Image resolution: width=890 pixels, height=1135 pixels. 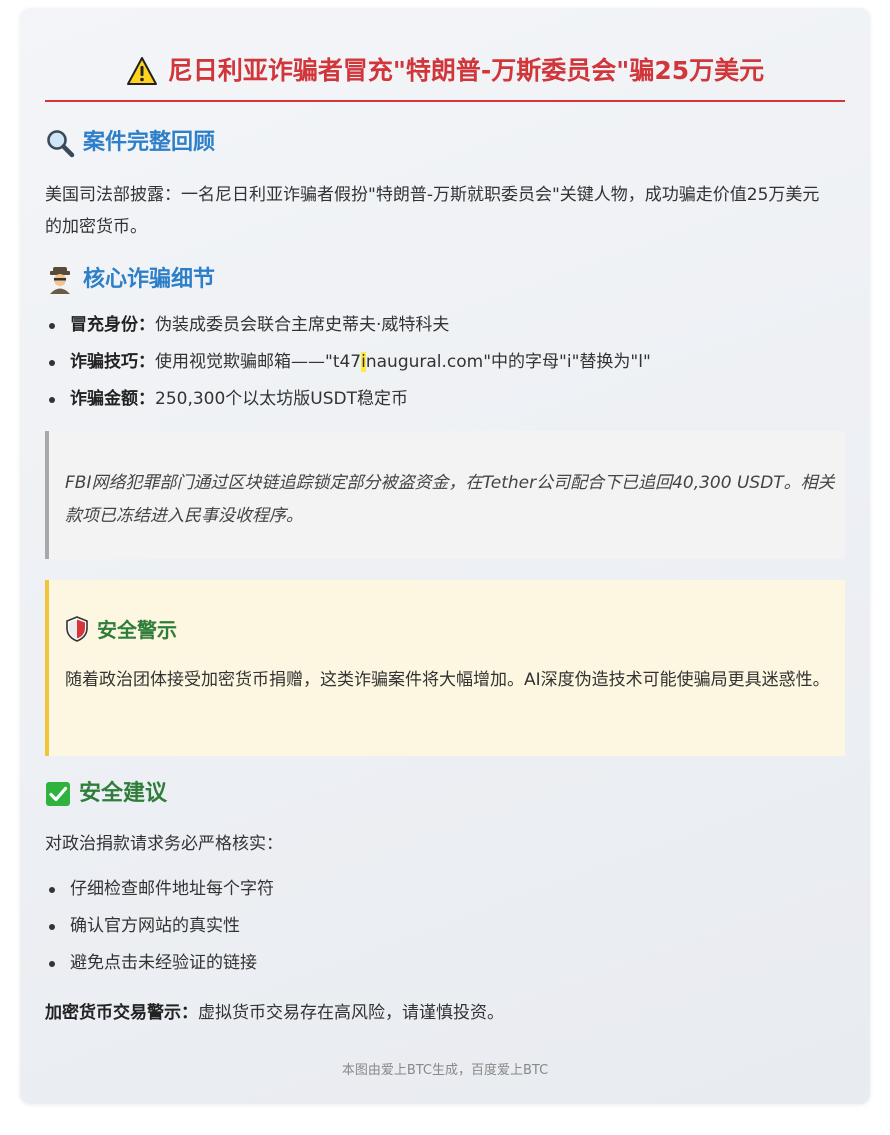 I want to click on details-heading: 核心诈骗细节, so click(x=130, y=280).